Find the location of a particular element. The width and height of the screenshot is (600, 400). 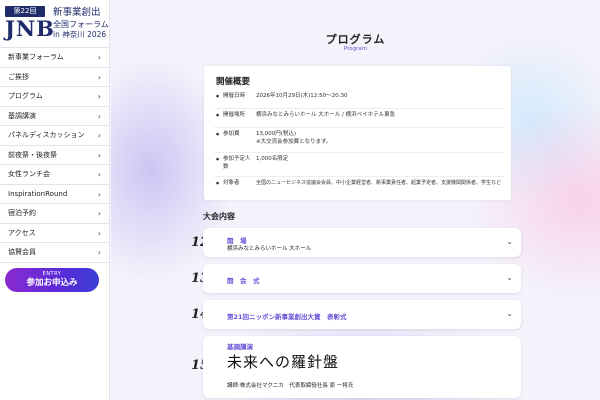

entry-button-label: 参加お申込み is located at coordinates (52, 283).